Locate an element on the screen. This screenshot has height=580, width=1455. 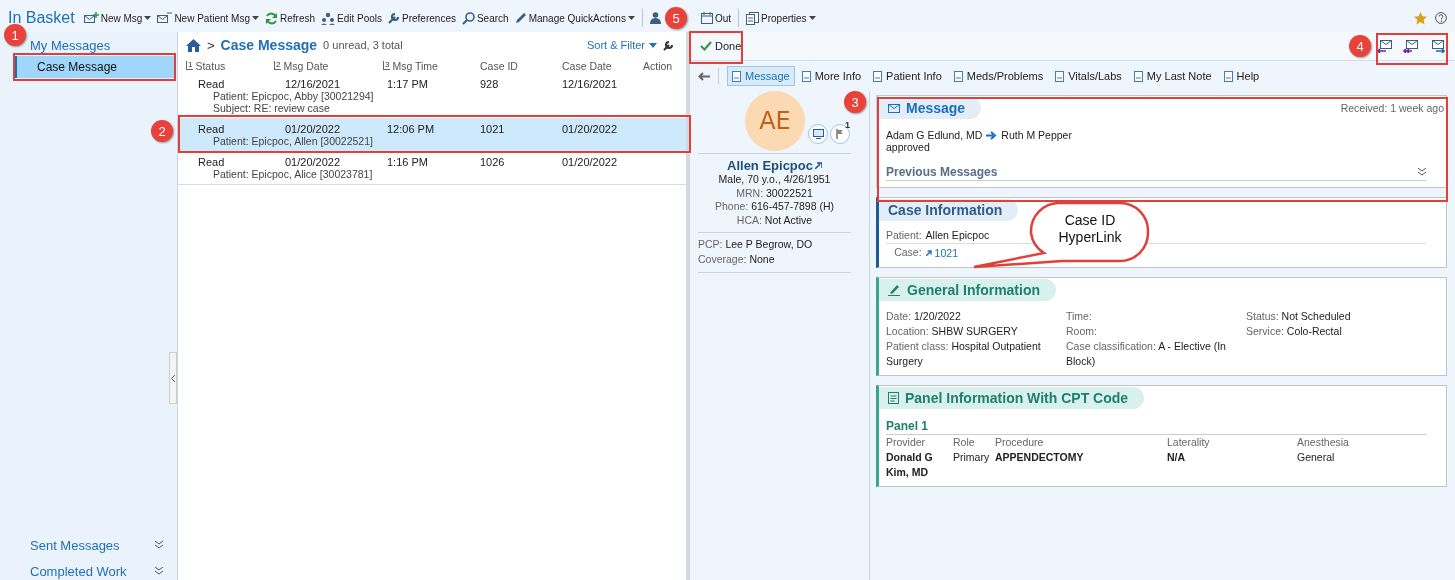
field-value: 30022521 is located at coordinates (789, 192).